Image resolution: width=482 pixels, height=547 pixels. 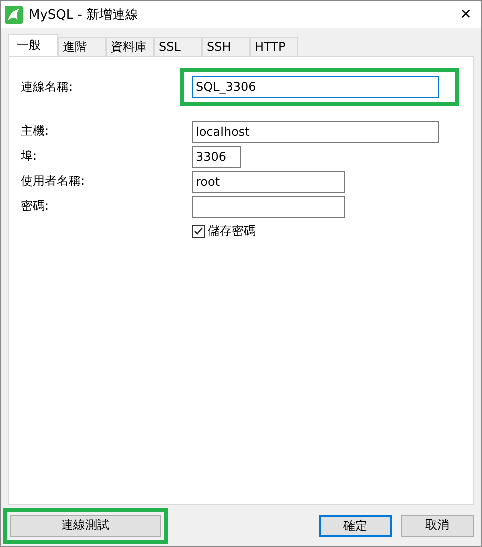 I want to click on field-label: 密碼:, so click(x=35, y=206).